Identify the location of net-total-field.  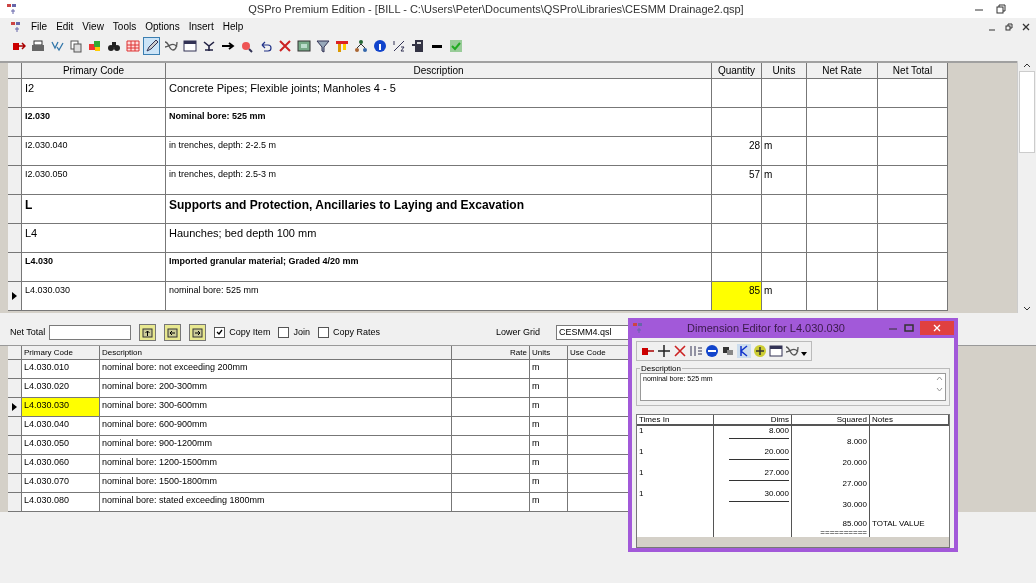
(90, 332).